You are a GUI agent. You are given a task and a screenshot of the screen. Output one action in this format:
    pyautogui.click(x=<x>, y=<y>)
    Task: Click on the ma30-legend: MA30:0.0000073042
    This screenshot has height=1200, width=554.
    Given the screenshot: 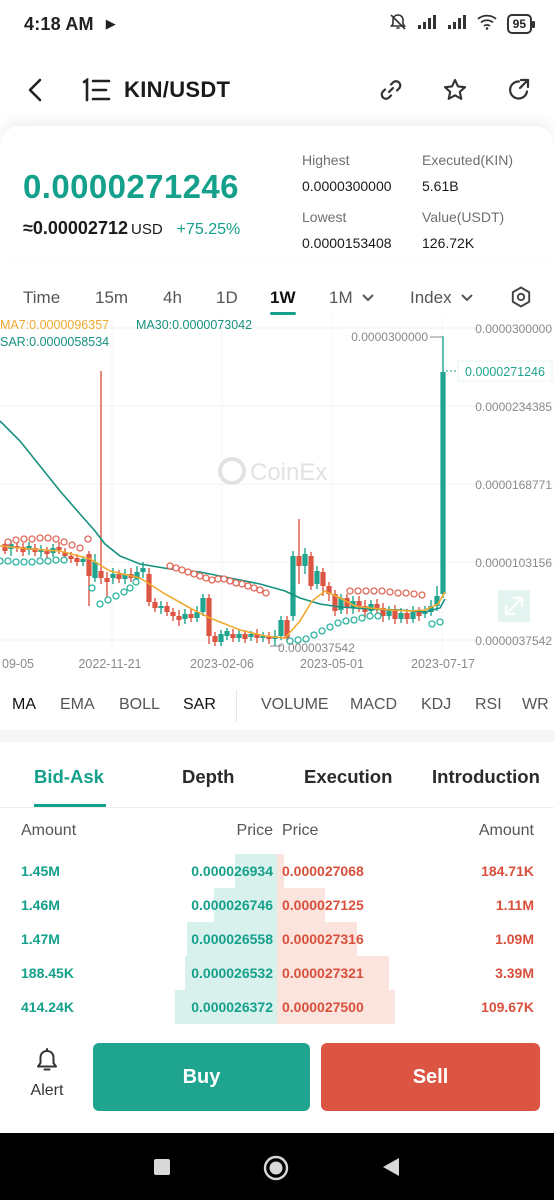 What is the action you would take?
    pyautogui.click(x=194, y=325)
    